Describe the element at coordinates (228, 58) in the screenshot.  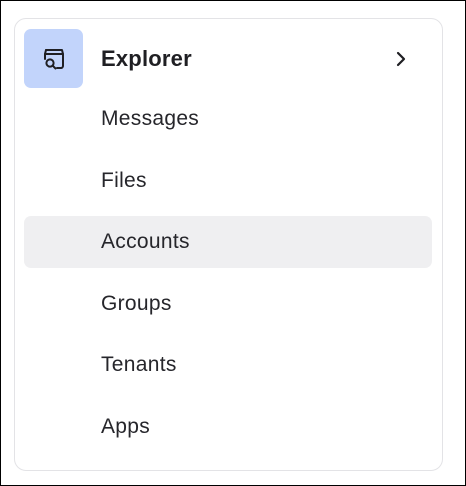
I see `explorer-section-header: Explorer` at that location.